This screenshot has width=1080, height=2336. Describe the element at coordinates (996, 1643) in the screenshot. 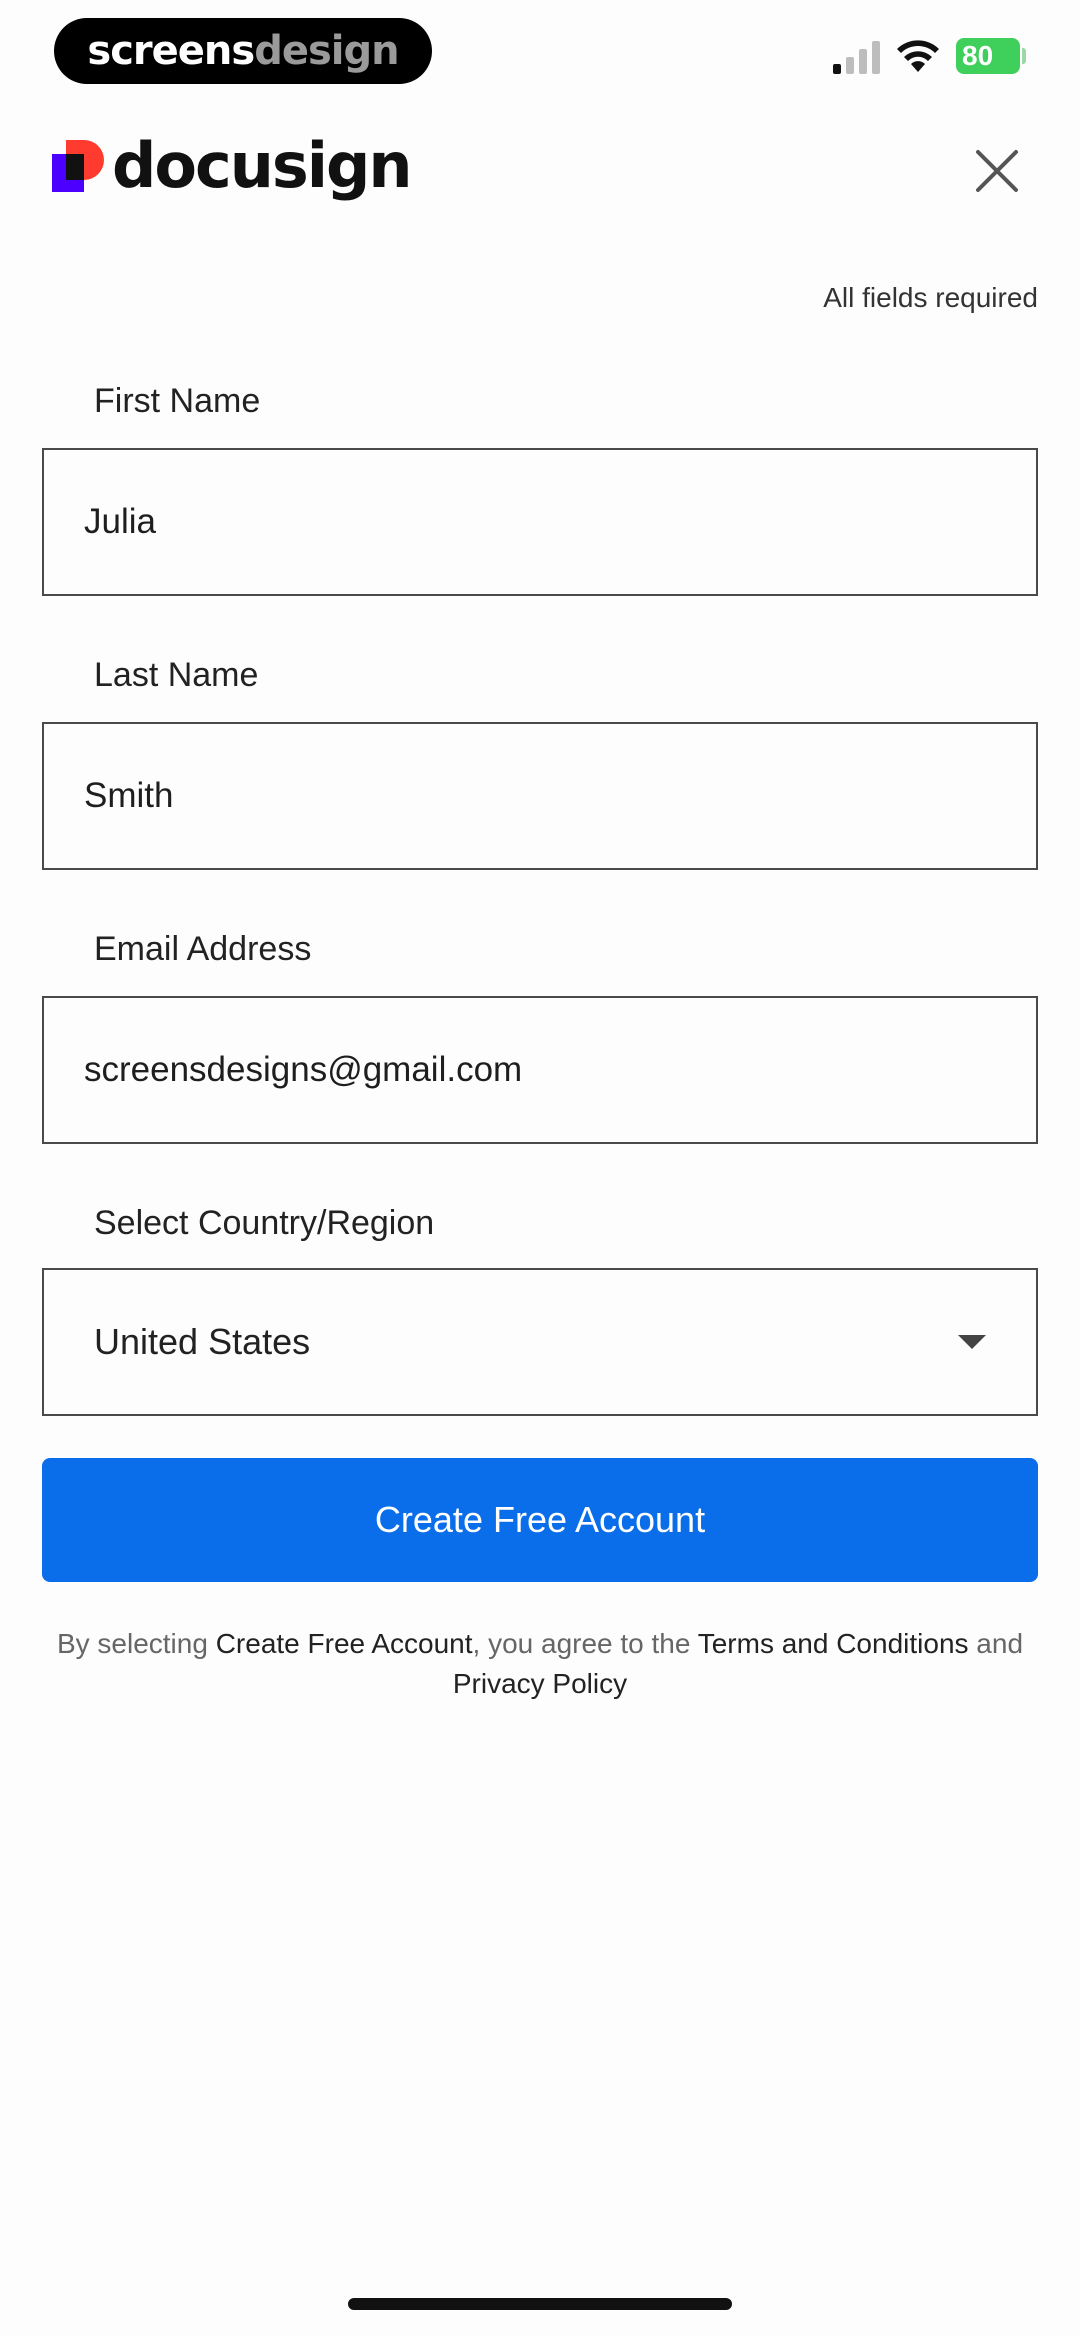

I see `legal-conj: and` at that location.